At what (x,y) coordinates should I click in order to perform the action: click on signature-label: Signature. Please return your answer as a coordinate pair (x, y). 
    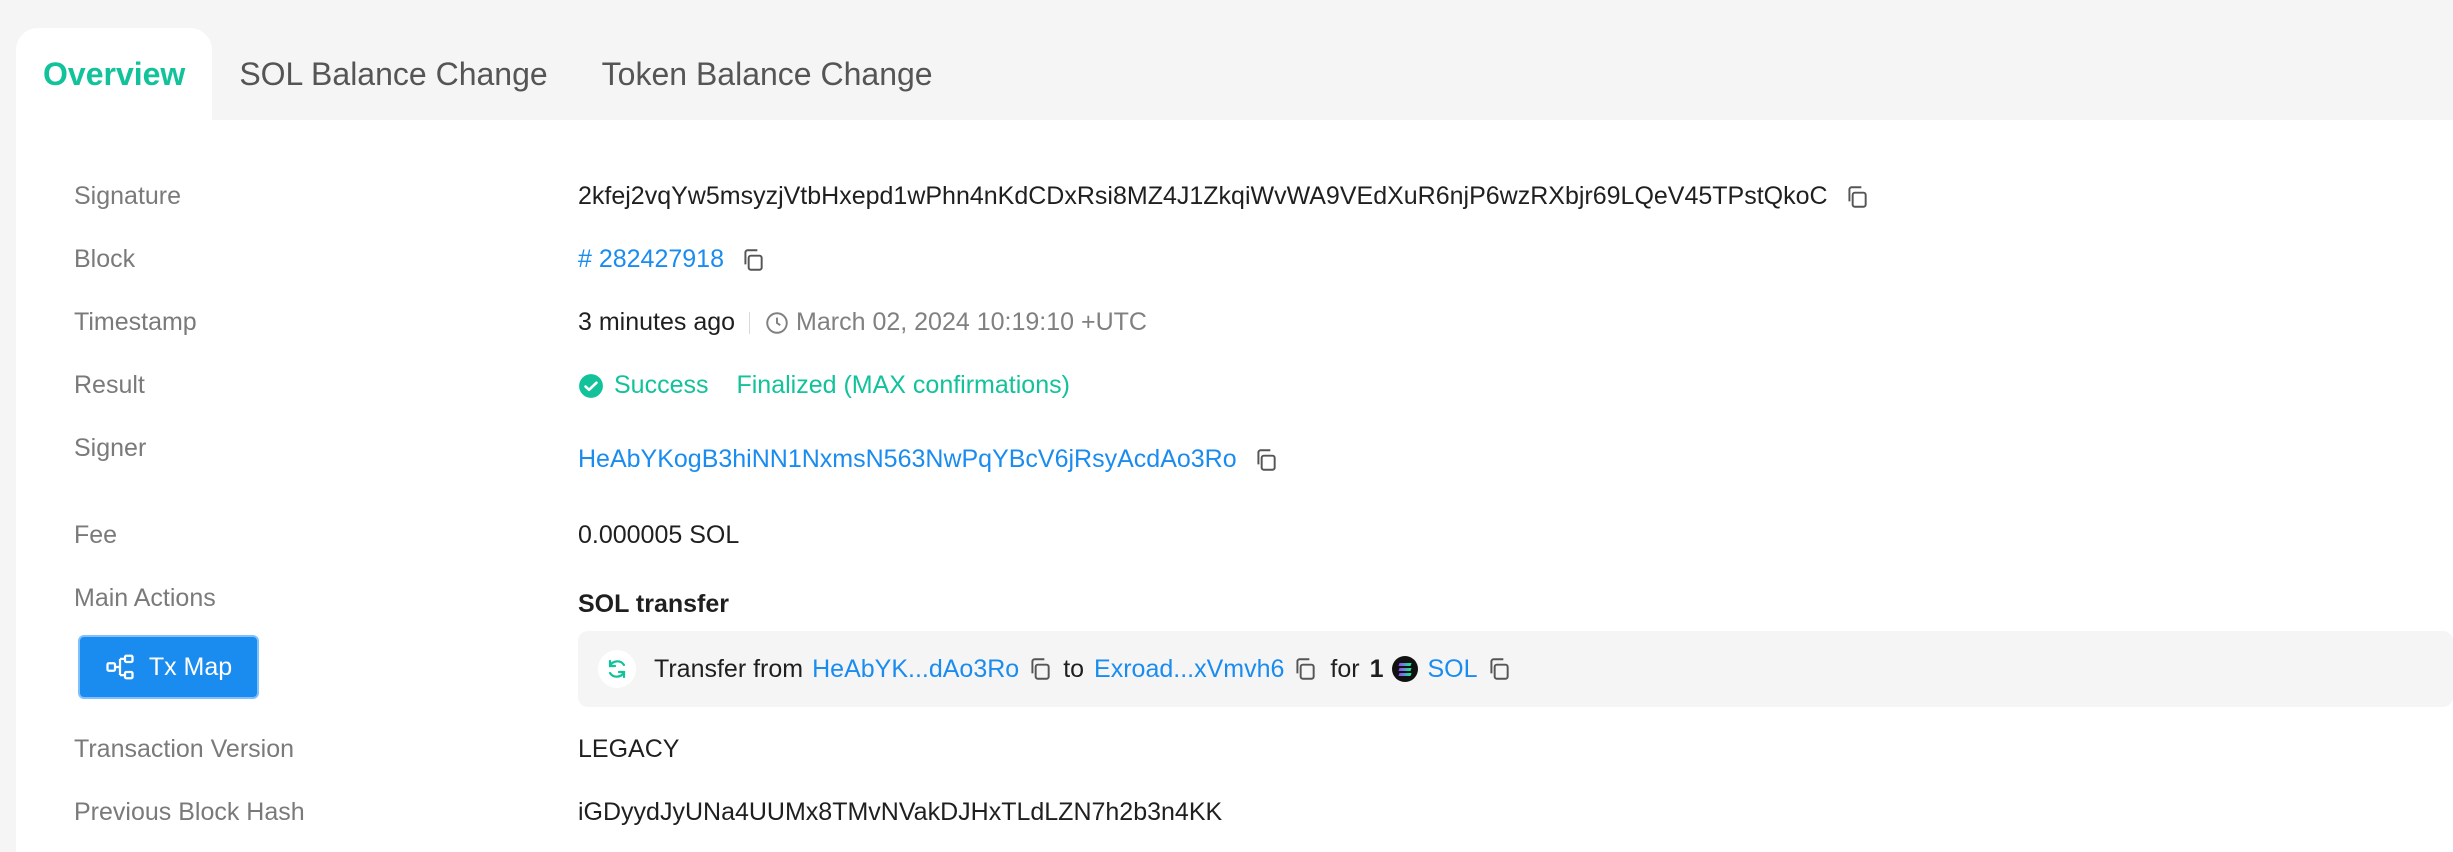
    Looking at the image, I should click on (128, 196).